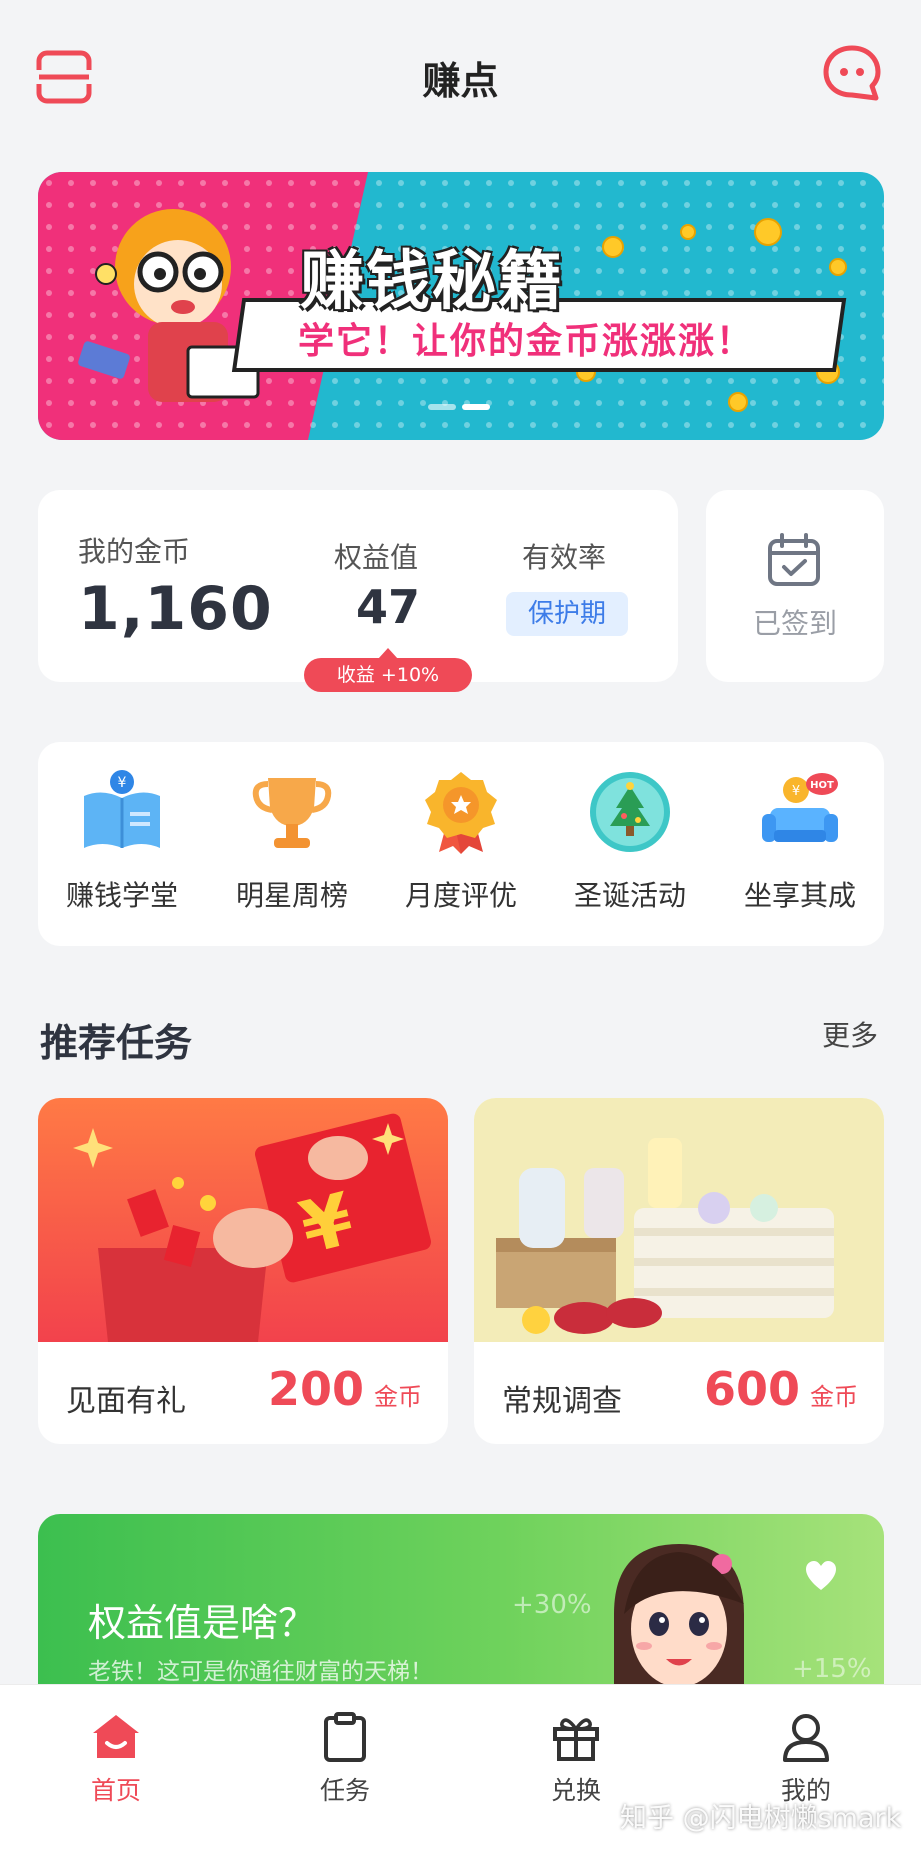 The image size is (921, 1851). What do you see at coordinates (461, 813) in the screenshot?
I see `medal-icon` at bounding box center [461, 813].